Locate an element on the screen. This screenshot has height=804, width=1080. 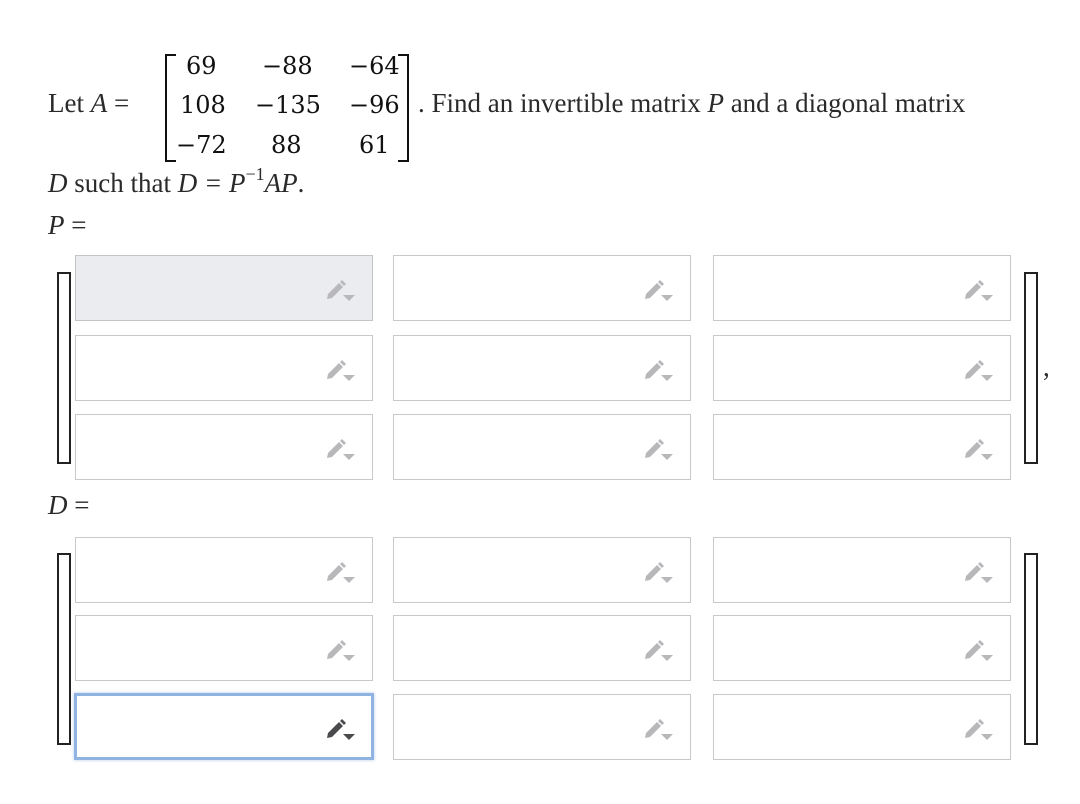
matrix-a-cell: 88 is located at coordinates (286, 145).